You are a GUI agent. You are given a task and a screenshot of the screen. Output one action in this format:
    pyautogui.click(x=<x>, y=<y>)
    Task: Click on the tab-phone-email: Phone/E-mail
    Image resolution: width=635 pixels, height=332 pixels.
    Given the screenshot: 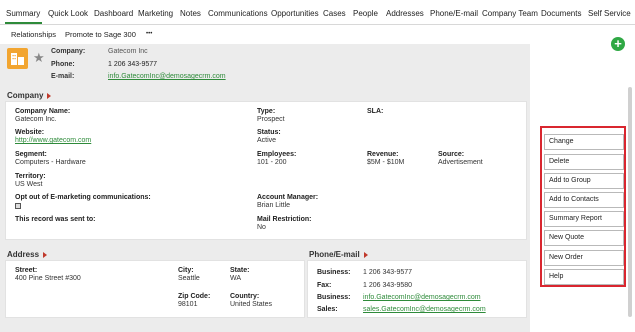 What is the action you would take?
    pyautogui.click(x=454, y=13)
    